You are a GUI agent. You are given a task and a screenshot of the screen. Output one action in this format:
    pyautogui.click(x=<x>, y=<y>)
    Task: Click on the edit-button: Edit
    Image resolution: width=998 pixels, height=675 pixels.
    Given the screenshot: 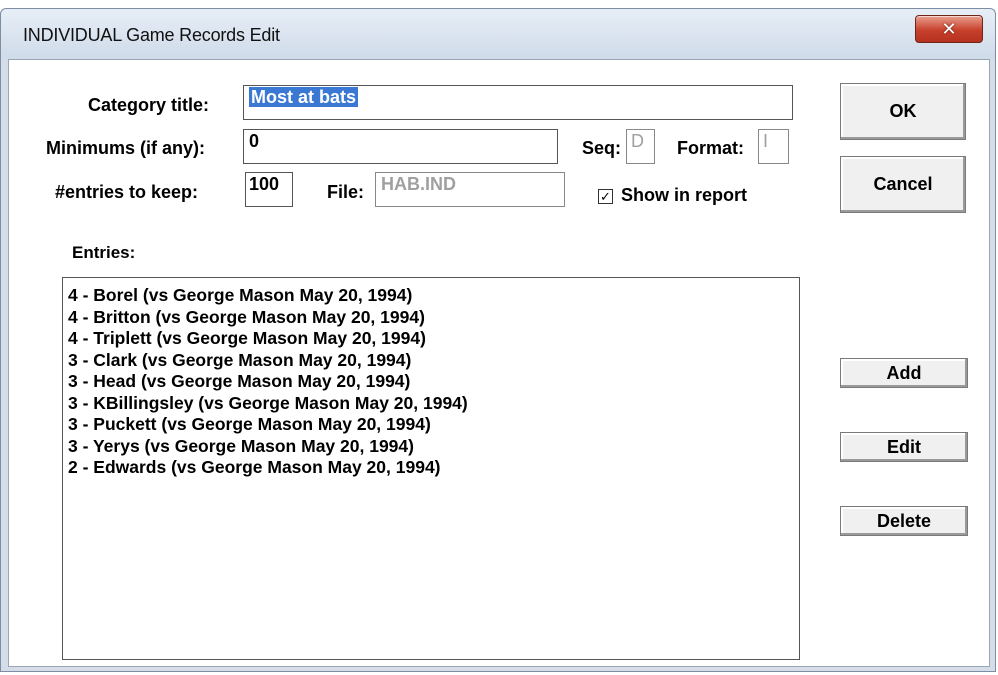 What is the action you would take?
    pyautogui.click(x=904, y=447)
    